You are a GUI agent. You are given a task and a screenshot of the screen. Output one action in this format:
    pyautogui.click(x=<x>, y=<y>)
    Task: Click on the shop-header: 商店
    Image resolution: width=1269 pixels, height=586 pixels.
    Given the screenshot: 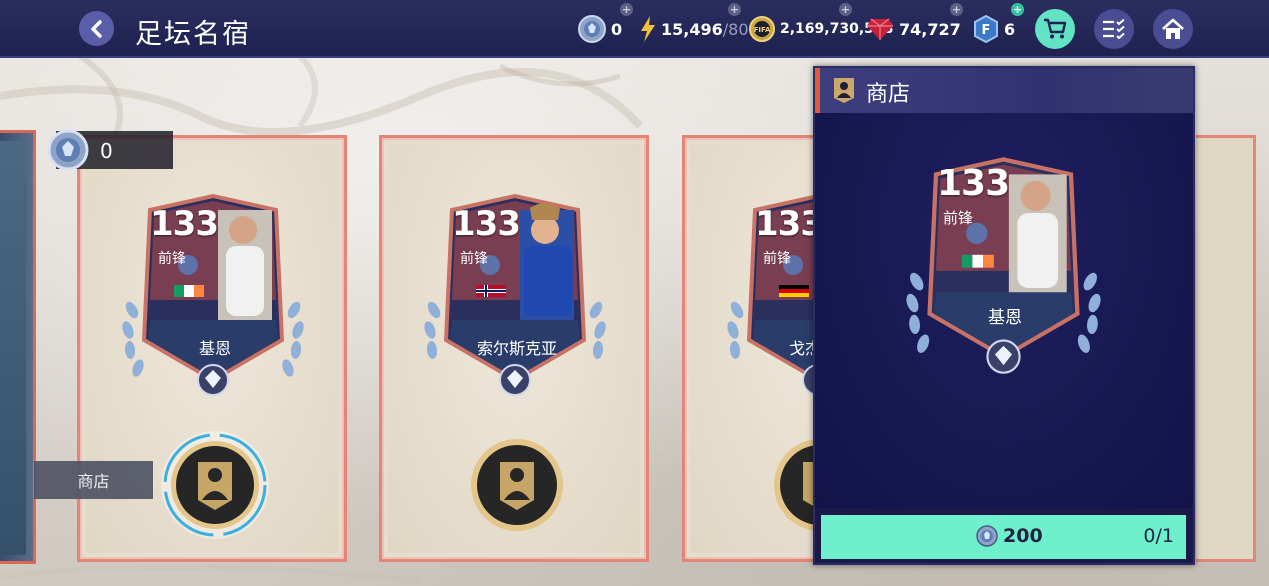 What is the action you would take?
    pyautogui.click(x=1004, y=90)
    